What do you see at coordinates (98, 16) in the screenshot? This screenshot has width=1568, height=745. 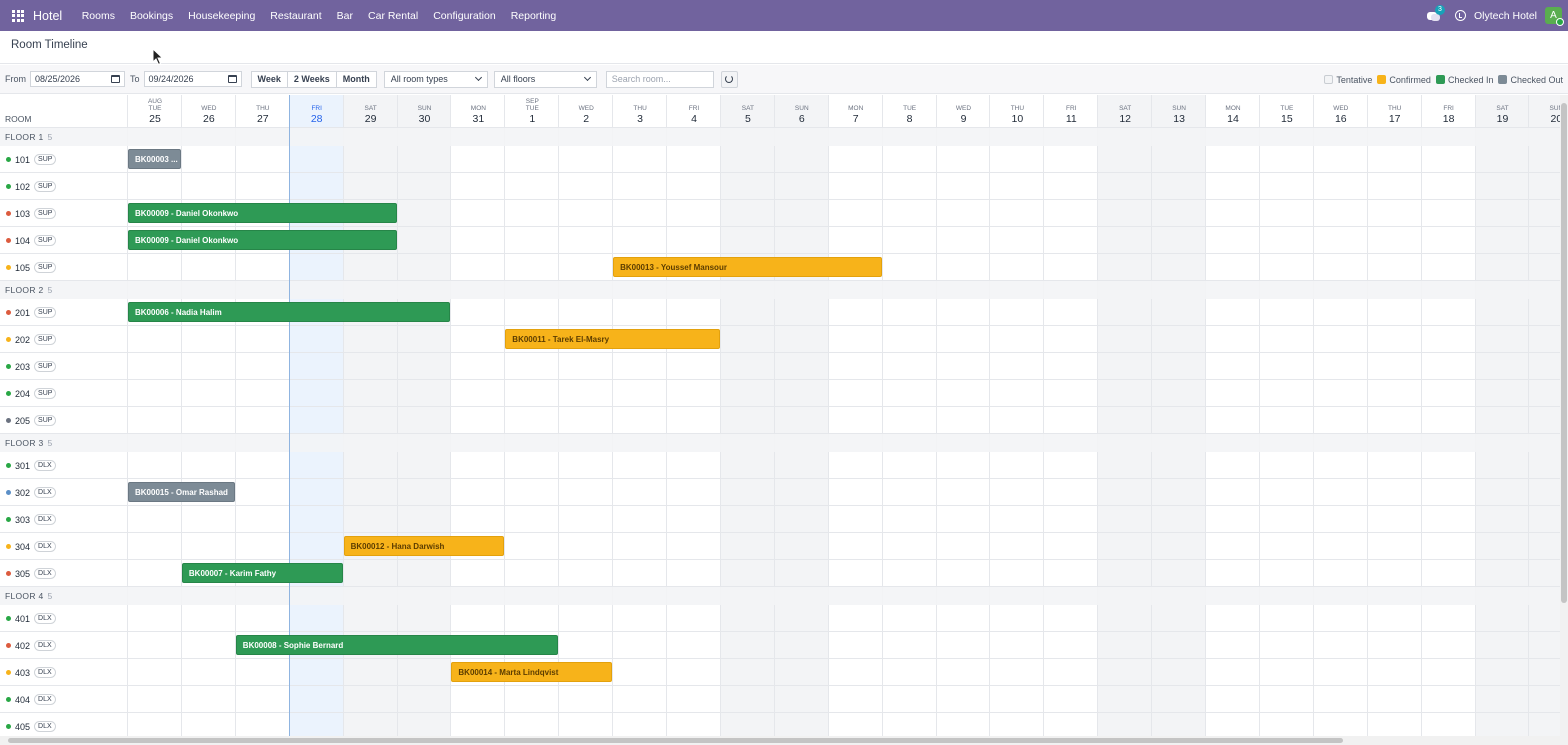 I see `menu-item-rooms: Rooms` at bounding box center [98, 16].